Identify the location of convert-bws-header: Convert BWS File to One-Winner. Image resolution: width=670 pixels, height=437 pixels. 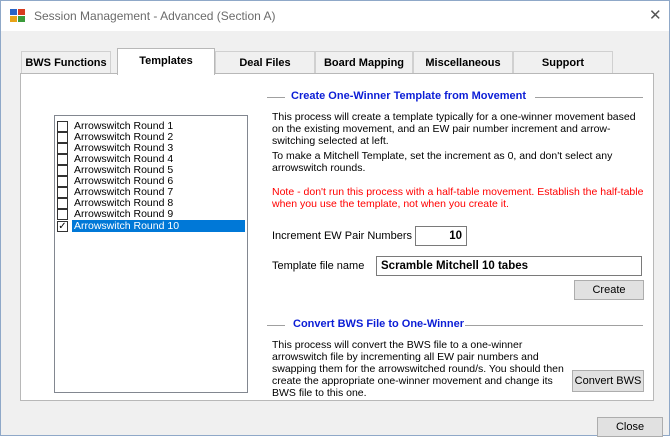
(455, 325).